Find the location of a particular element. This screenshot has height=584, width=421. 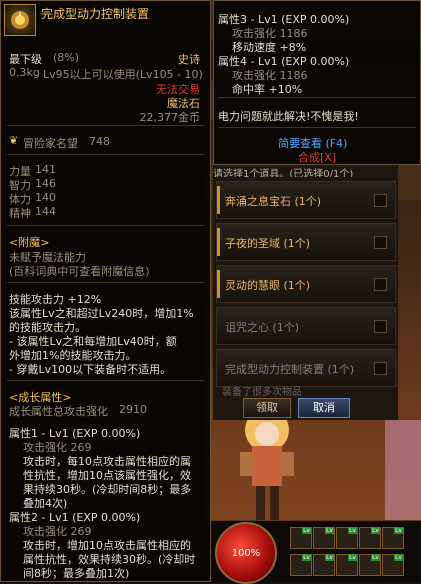

list-item: 完成型动力控制装置 (1个) is located at coordinates (306, 368).